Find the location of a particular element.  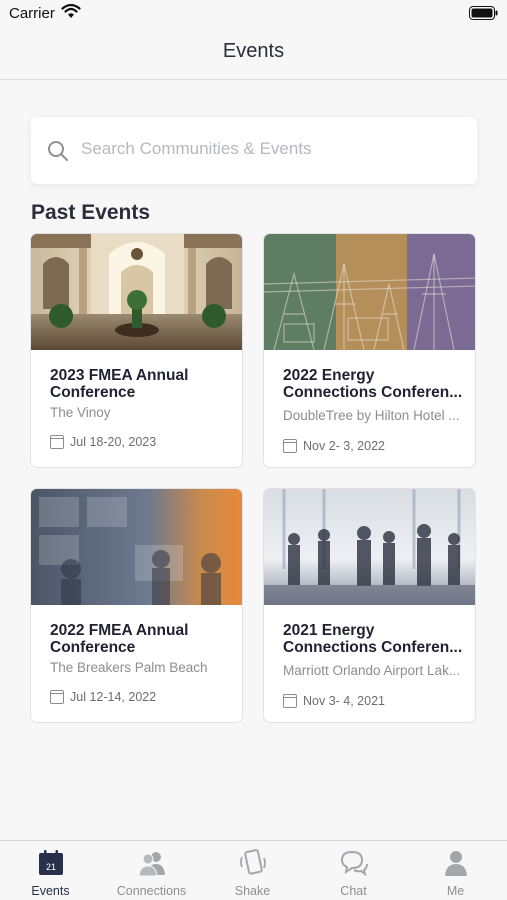

calendar-badge: 21 is located at coordinates (51, 867).